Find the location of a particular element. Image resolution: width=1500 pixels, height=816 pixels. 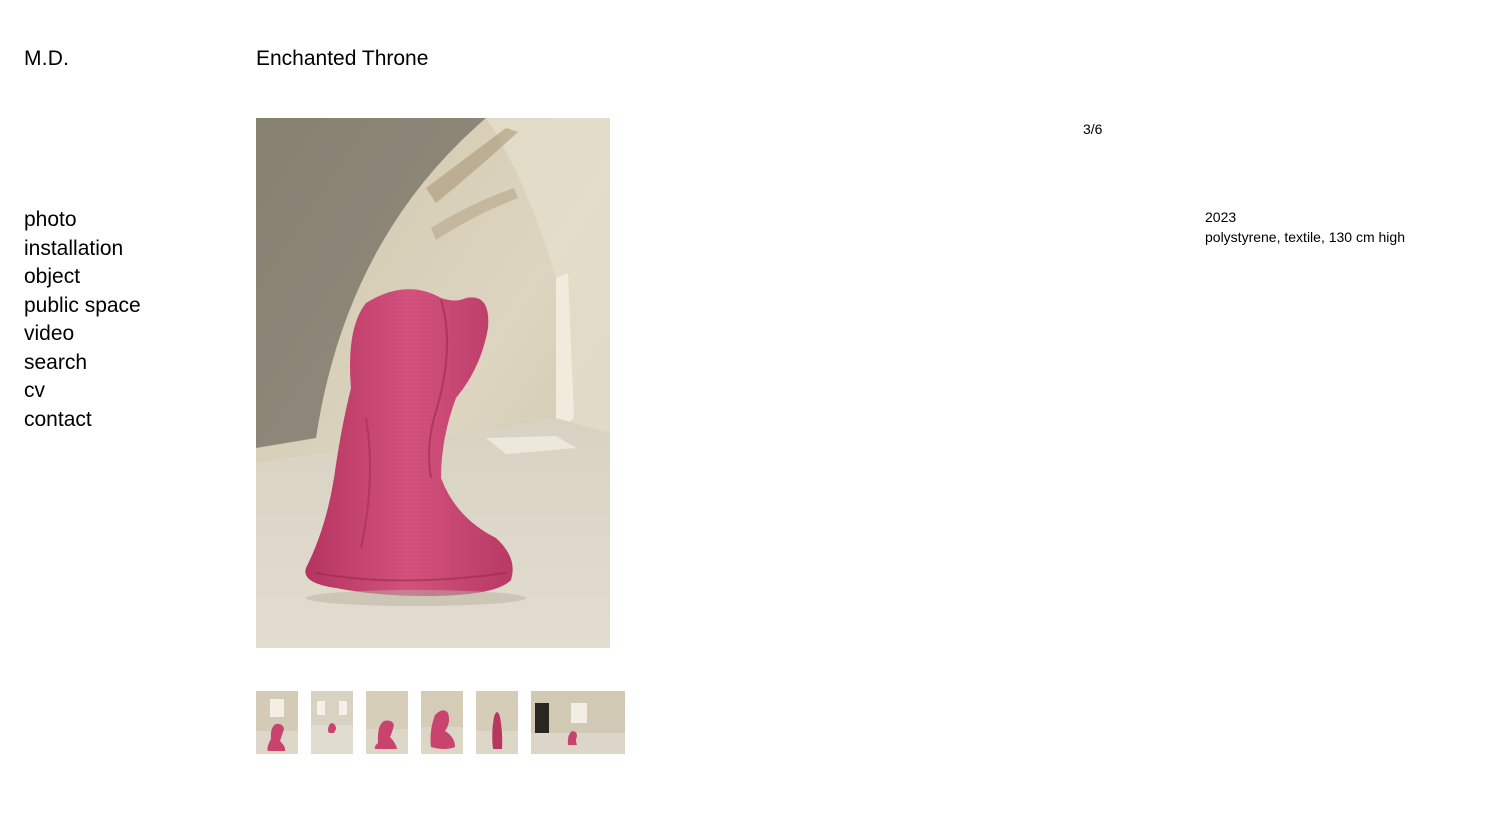

nav-item-object: object is located at coordinates (82, 277).